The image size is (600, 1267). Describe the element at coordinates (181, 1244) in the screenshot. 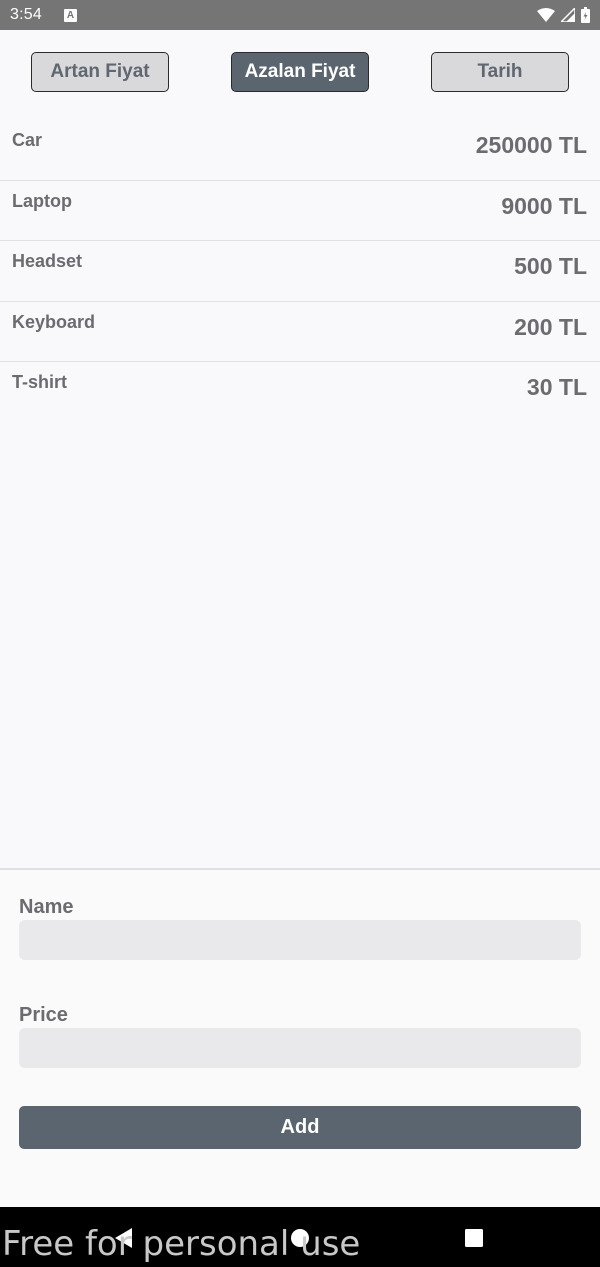

I see `watermark: Free for personal use` at that location.